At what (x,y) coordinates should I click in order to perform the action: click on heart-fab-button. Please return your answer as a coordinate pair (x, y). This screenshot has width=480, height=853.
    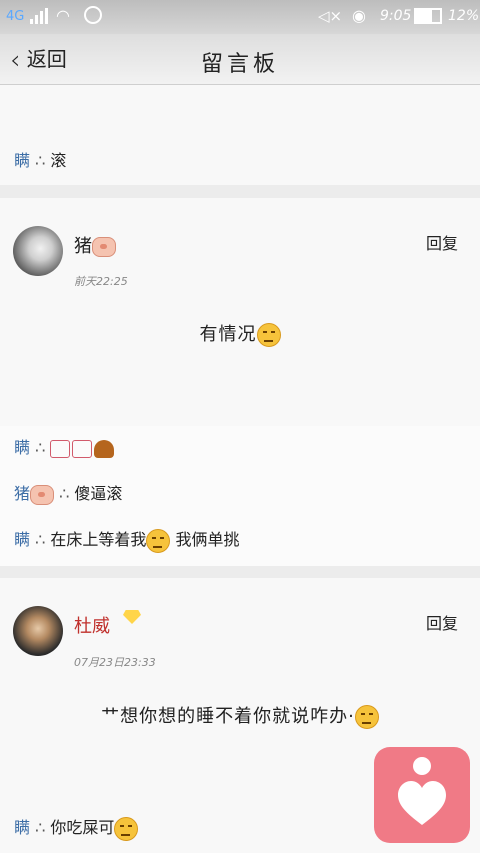
    Looking at the image, I should click on (422, 795).